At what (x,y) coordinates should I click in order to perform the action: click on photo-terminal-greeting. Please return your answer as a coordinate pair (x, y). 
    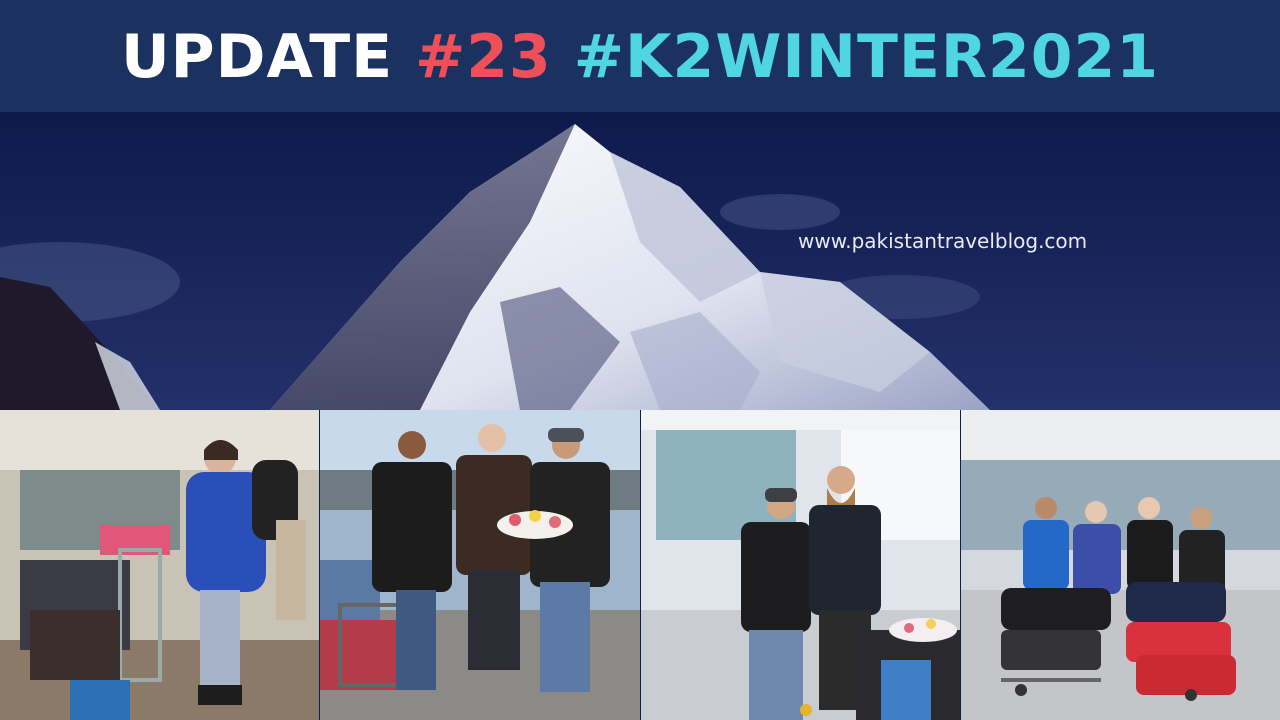
    Looking at the image, I should click on (800, 565).